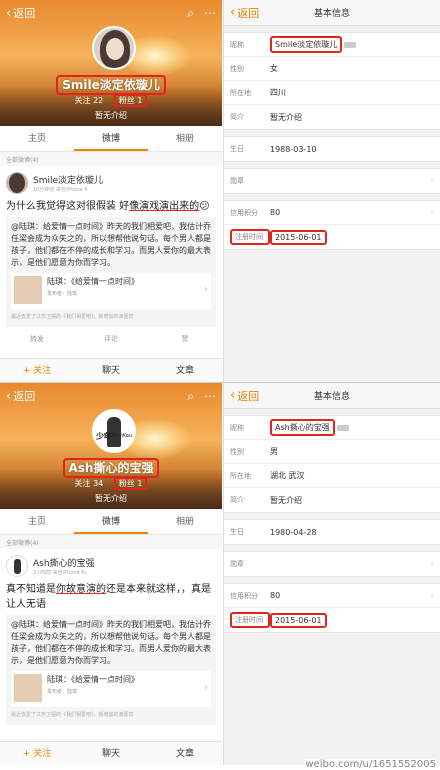  I want to click on info-row-birthday: 生日 1988-03-10, so click(332, 149).